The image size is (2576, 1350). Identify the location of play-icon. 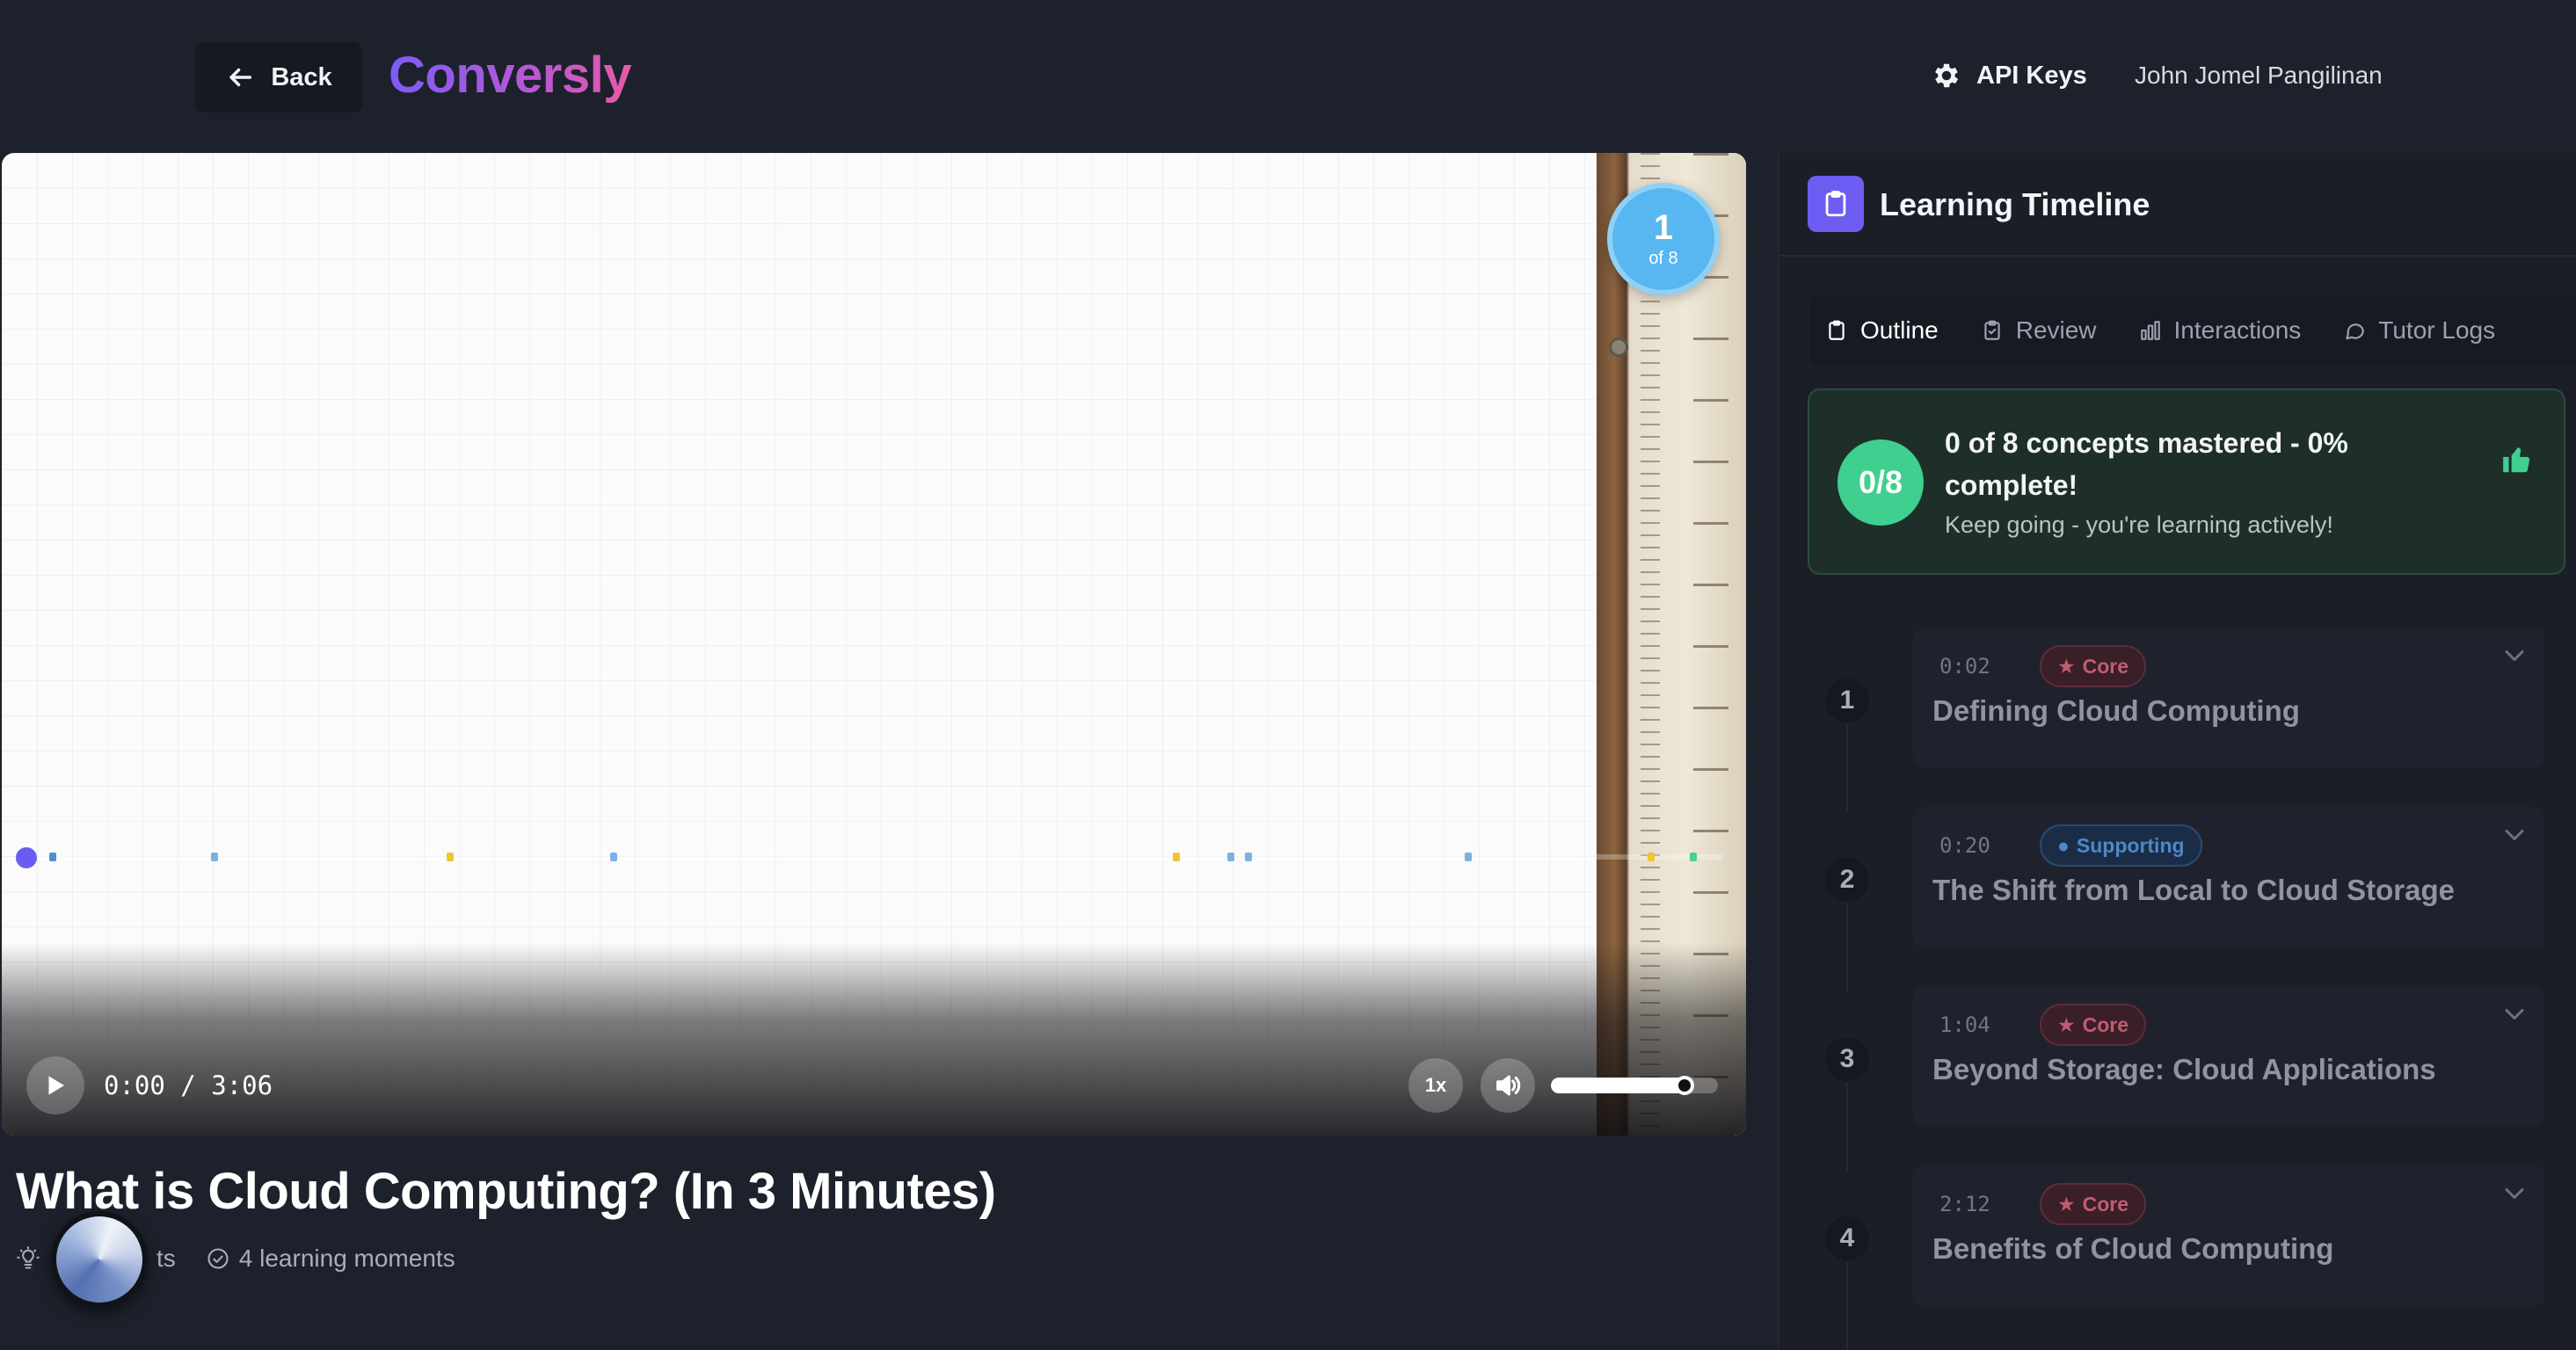
(56, 1085).